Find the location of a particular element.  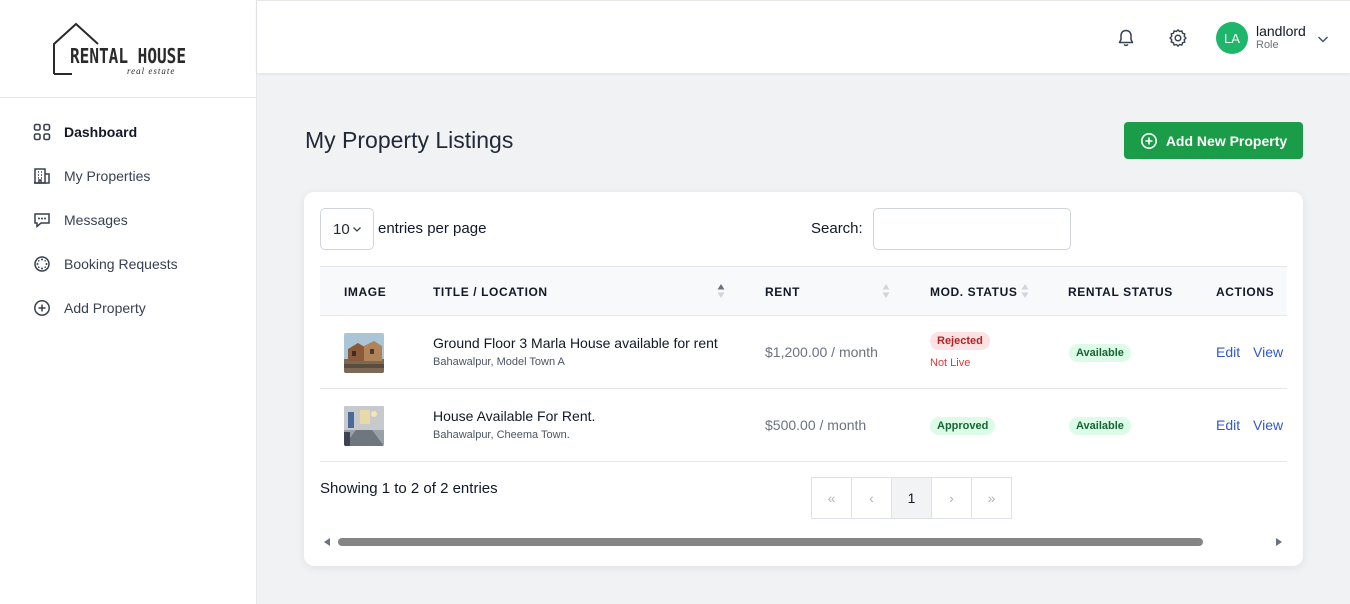

sidebar-item-booking-requests: Booking Requests is located at coordinates (128, 264).